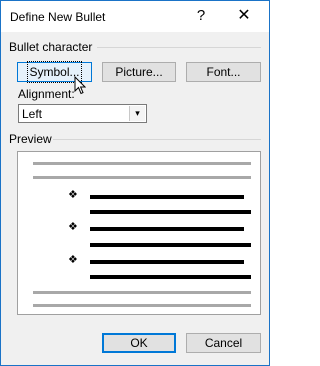 This screenshot has height=366, width=320. I want to click on title-bar: Define New Bullet ? ✕, so click(135, 16).